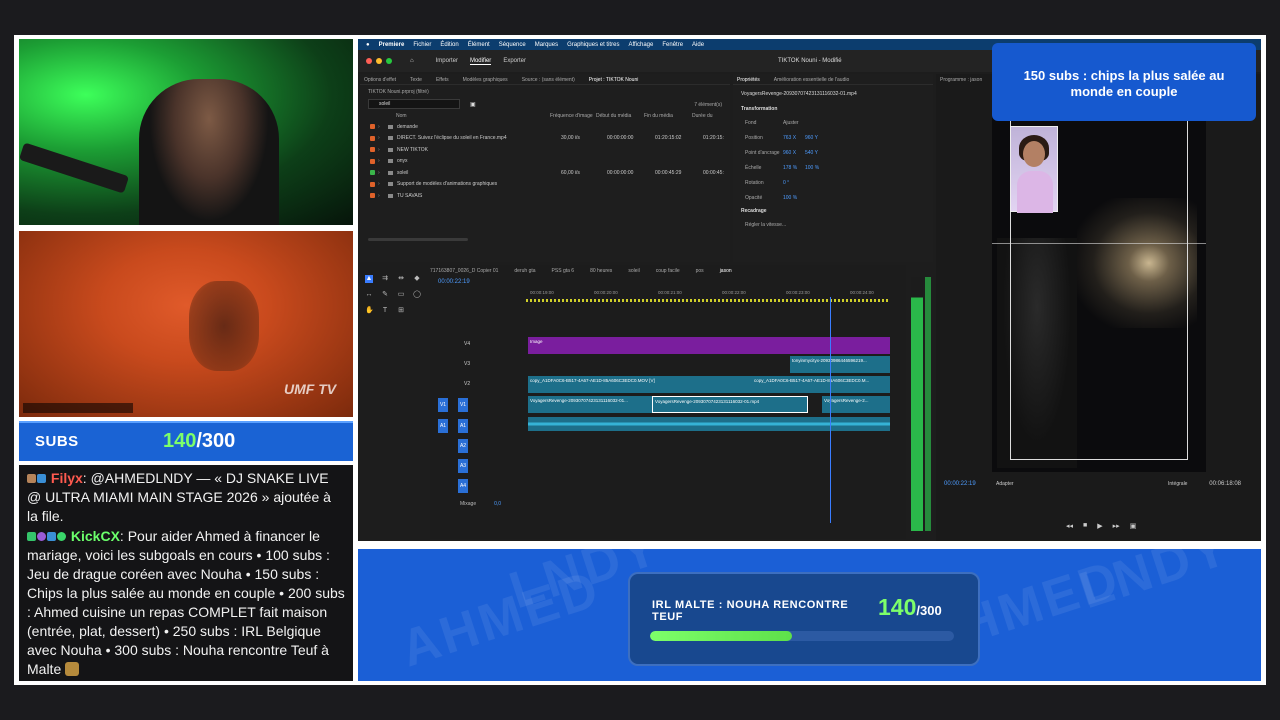 This screenshot has width=1280, height=720. Describe the element at coordinates (418, 239) in the screenshot. I see `scrollbar` at that location.